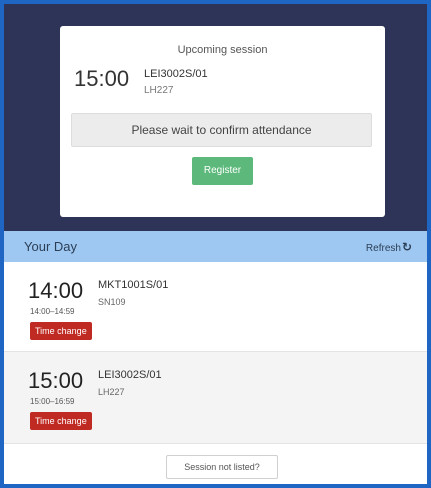  Describe the element at coordinates (56, 290) in the screenshot. I see `session-time: 14:00` at that location.